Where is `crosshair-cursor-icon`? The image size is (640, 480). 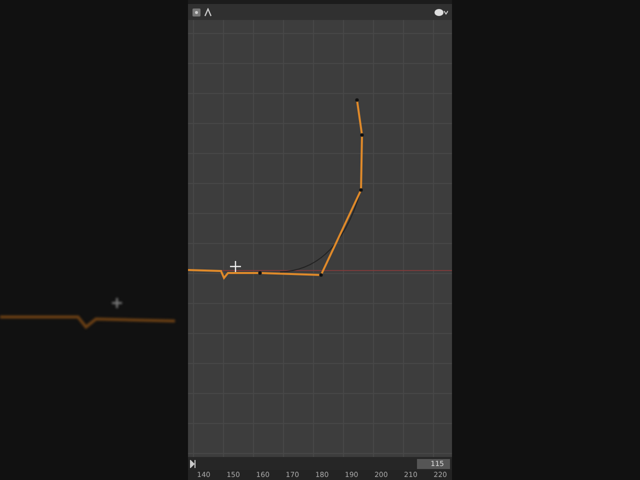
crosshair-cursor-icon is located at coordinates (235, 266).